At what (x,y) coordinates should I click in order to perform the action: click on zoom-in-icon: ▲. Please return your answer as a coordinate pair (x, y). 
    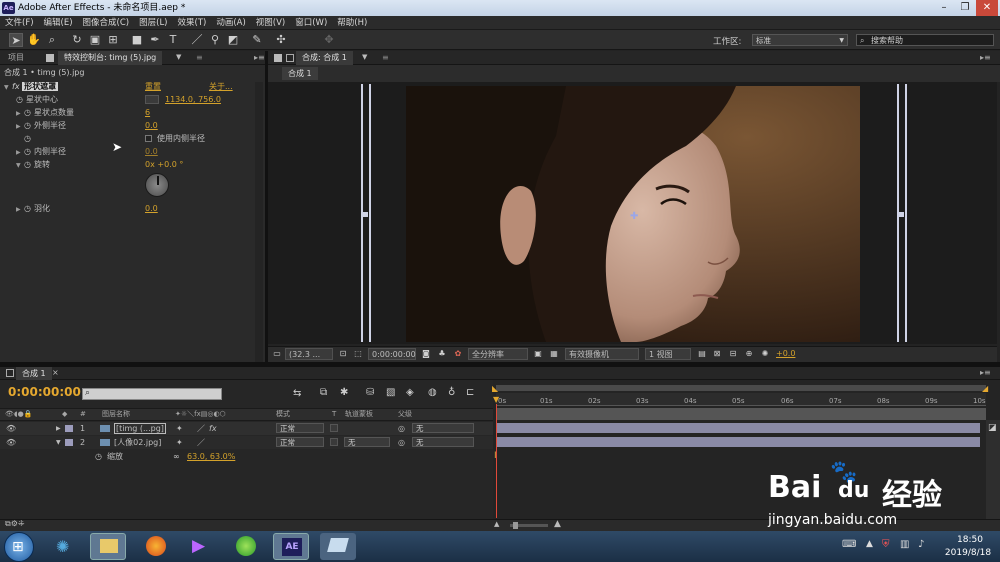
    Looking at the image, I should click on (557, 524).